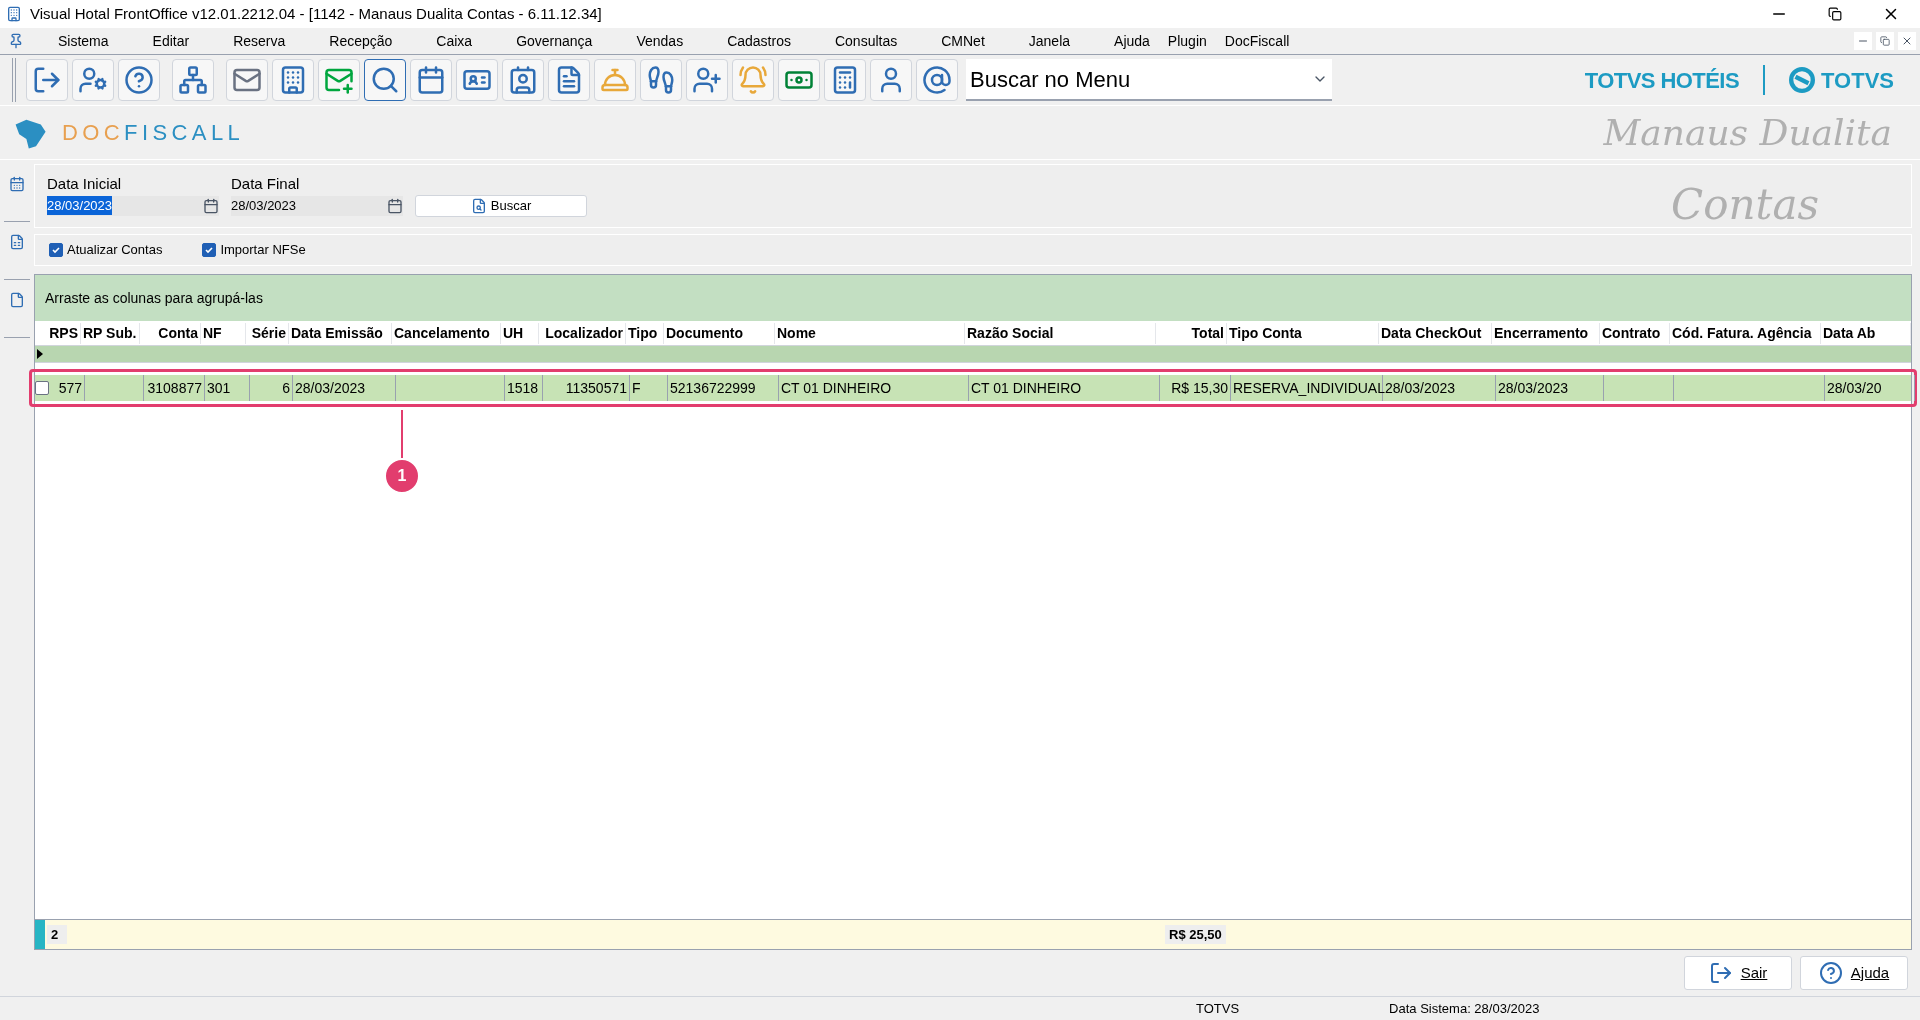 The image size is (1920, 1020). Describe the element at coordinates (227, 388) in the screenshot. I see `table-cell: 301` at that location.